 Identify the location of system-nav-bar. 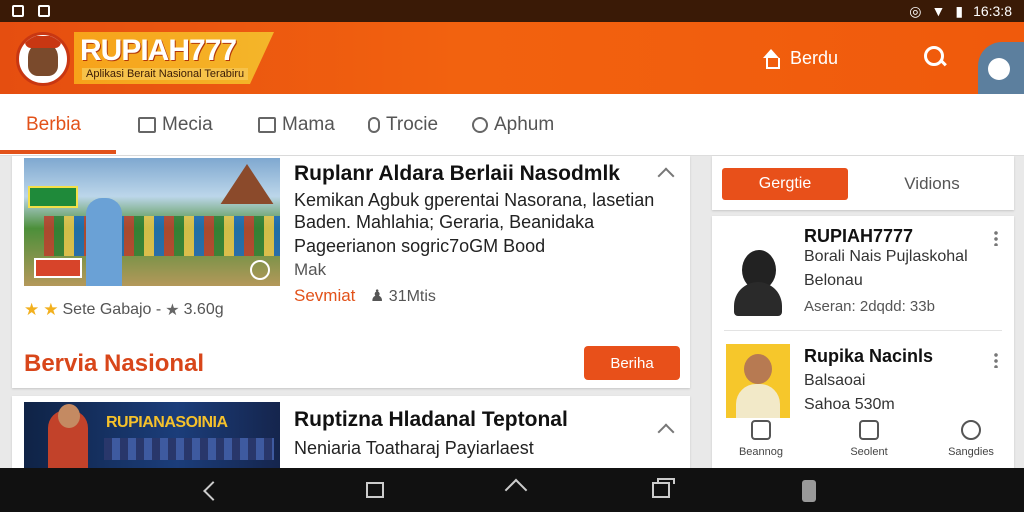
(512, 490).